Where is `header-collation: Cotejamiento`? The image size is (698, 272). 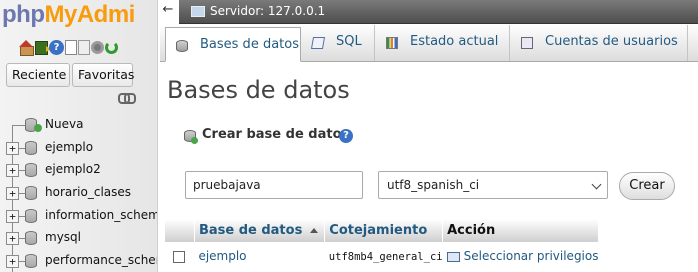
header-collation: Cotejamiento is located at coordinates (384, 230).